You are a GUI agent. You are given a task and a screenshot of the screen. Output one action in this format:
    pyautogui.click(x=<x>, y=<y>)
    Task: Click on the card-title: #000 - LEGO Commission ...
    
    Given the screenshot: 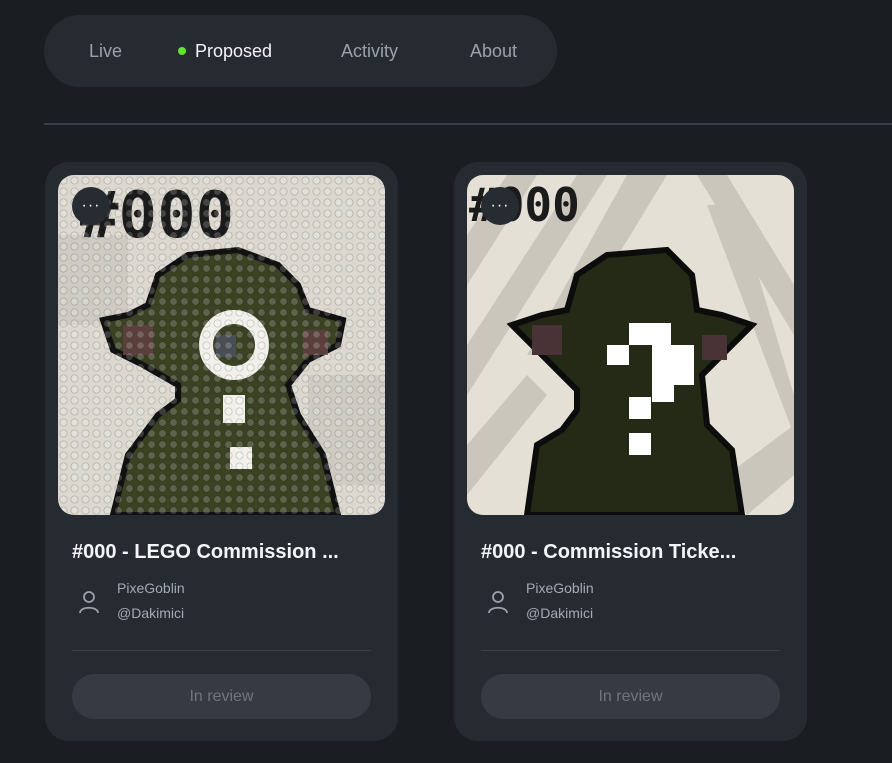 What is the action you would take?
    pyautogui.click(x=222, y=552)
    